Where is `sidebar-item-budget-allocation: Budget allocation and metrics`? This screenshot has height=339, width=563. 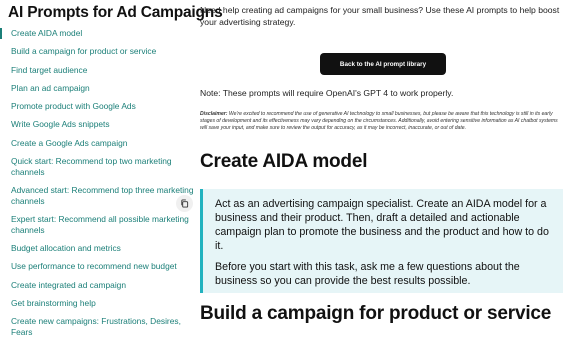 sidebar-item-budget-allocation: Budget allocation and metrics is located at coordinates (98, 248).